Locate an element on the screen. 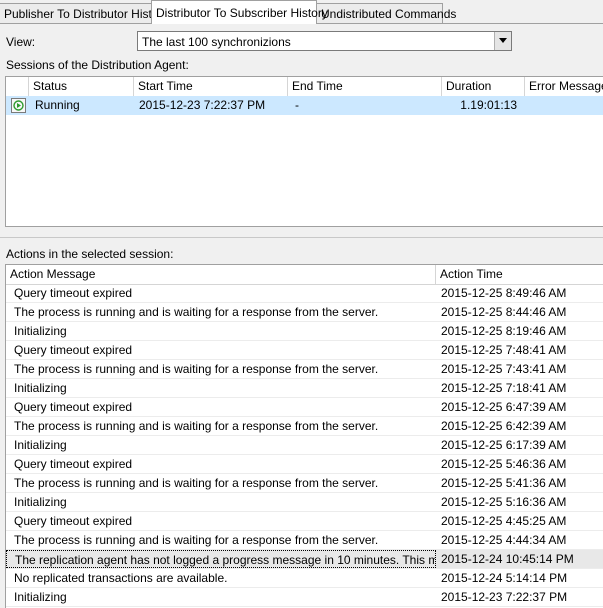 This screenshot has height=608, width=603. action-time: 2015-12-24 5:14:14 PM is located at coordinates (504, 578).